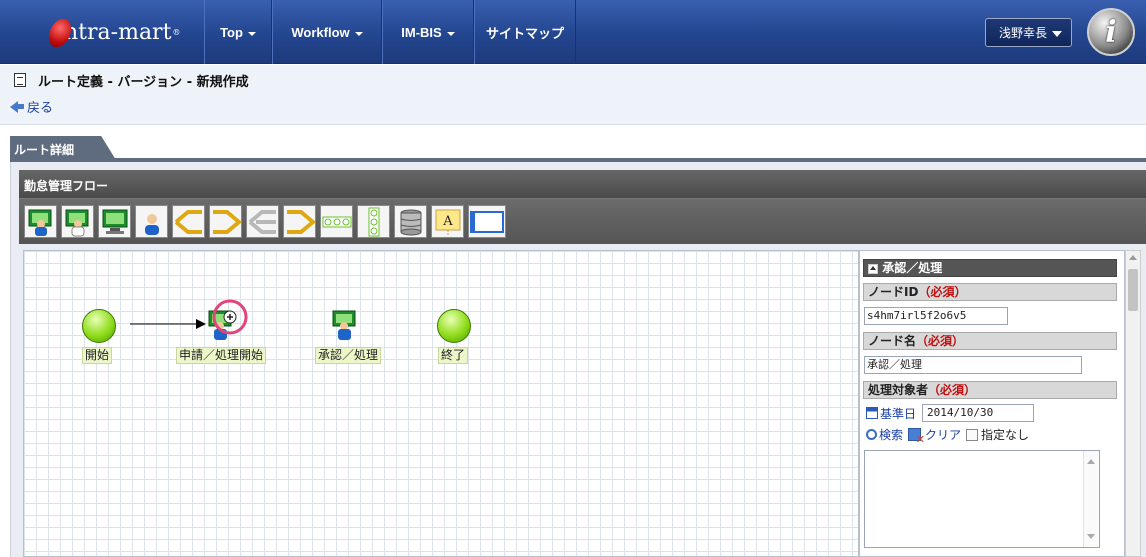 This screenshot has width=1146, height=557. Describe the element at coordinates (114, 221) in the screenshot. I see `process-node-icon` at that location.